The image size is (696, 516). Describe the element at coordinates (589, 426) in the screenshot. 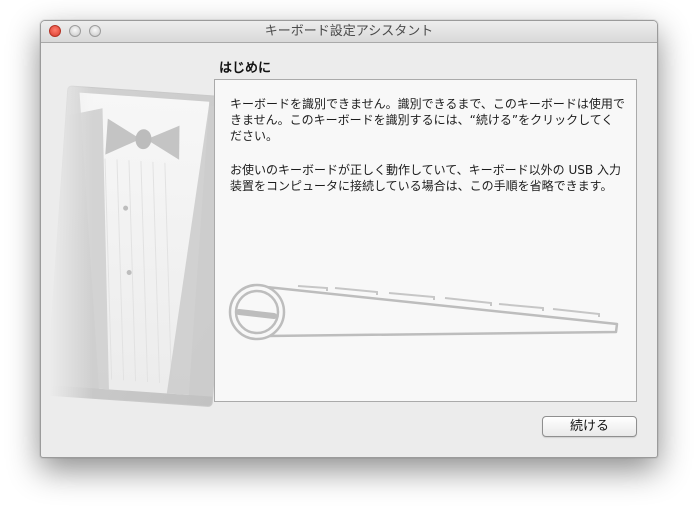

I see `continue-button: 続ける` at that location.